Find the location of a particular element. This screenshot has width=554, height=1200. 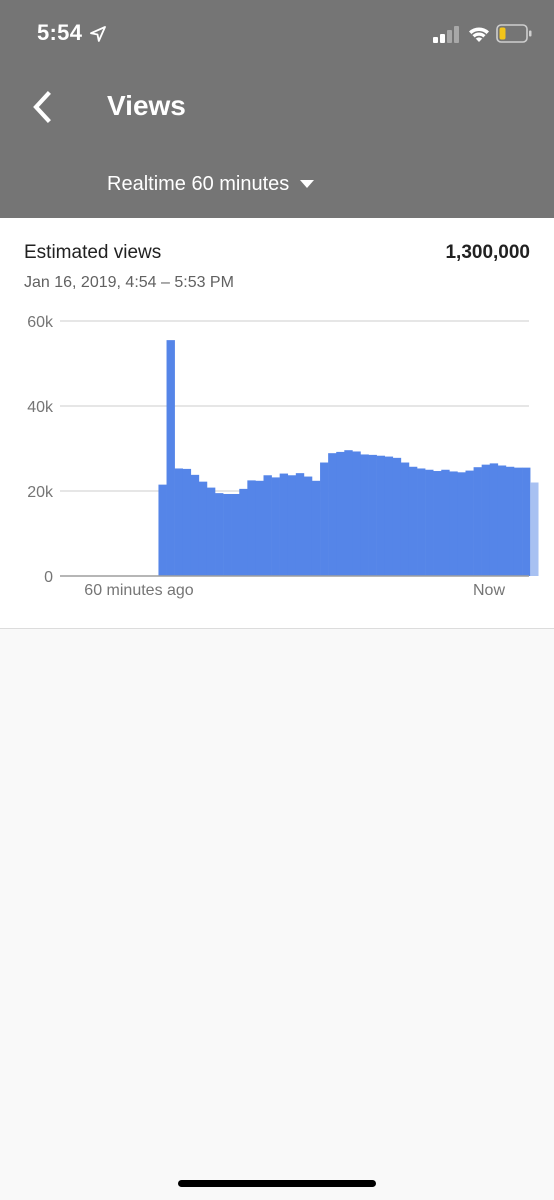

battery-level is located at coordinates (502, 33).